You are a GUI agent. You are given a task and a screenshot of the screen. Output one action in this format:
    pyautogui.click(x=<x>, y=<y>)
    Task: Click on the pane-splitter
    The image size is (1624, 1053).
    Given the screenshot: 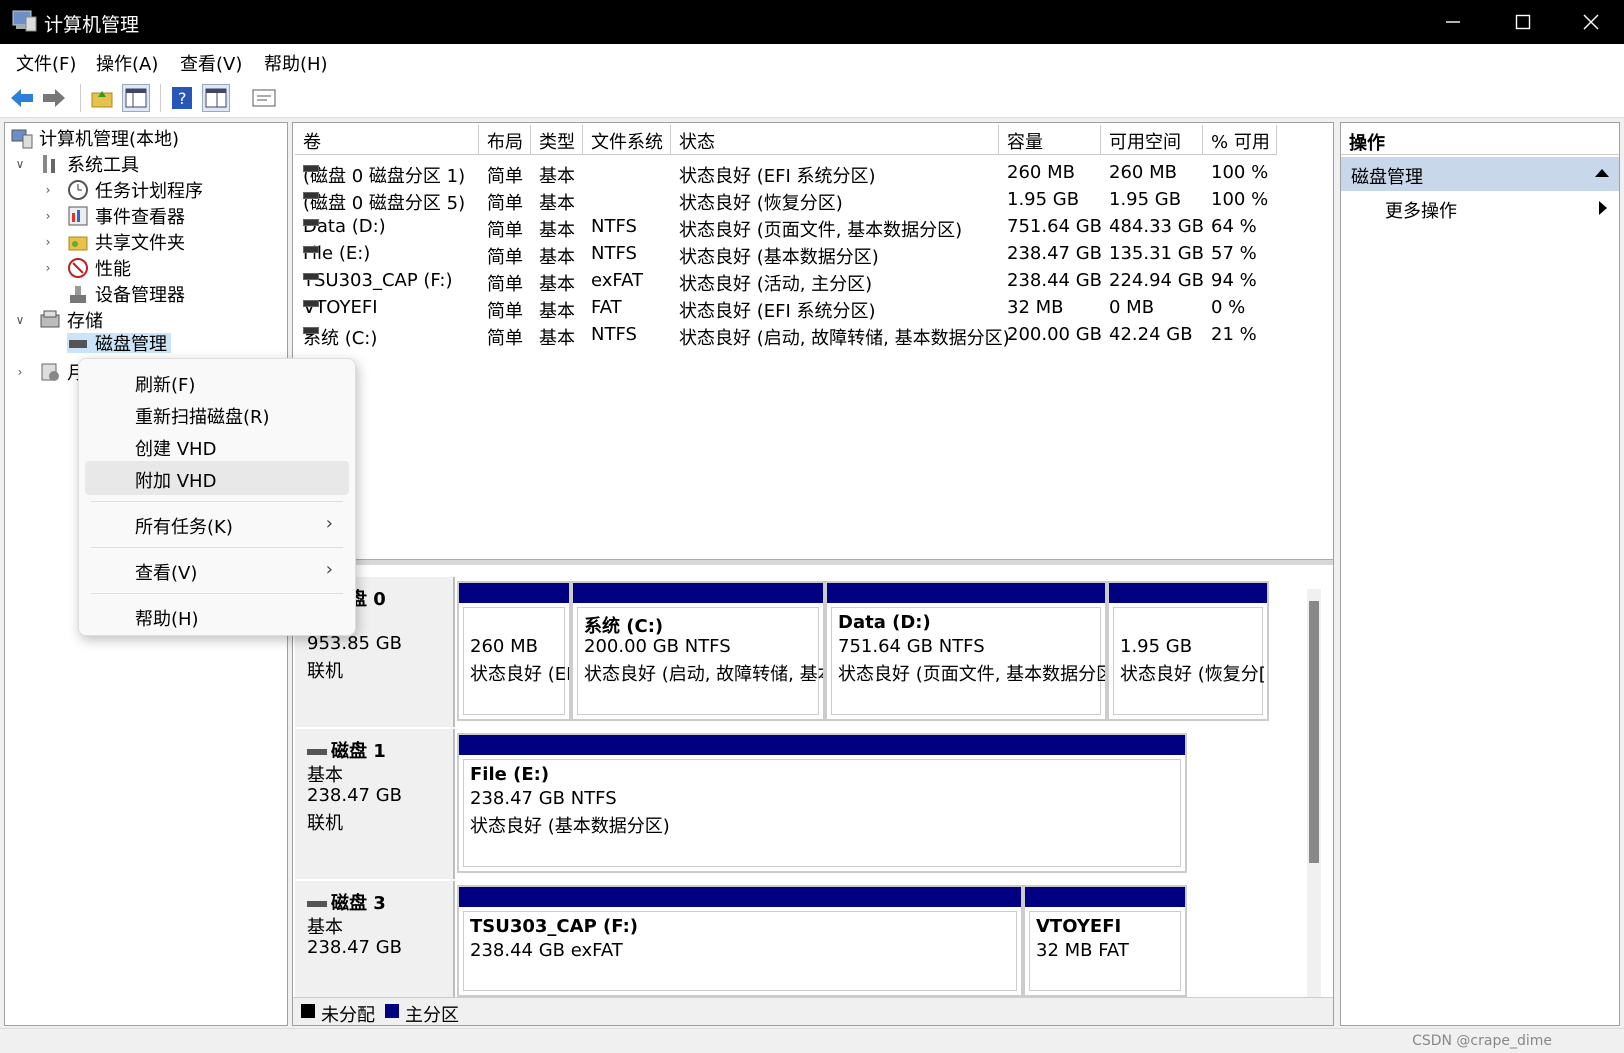 What is the action you would take?
    pyautogui.click(x=813, y=562)
    